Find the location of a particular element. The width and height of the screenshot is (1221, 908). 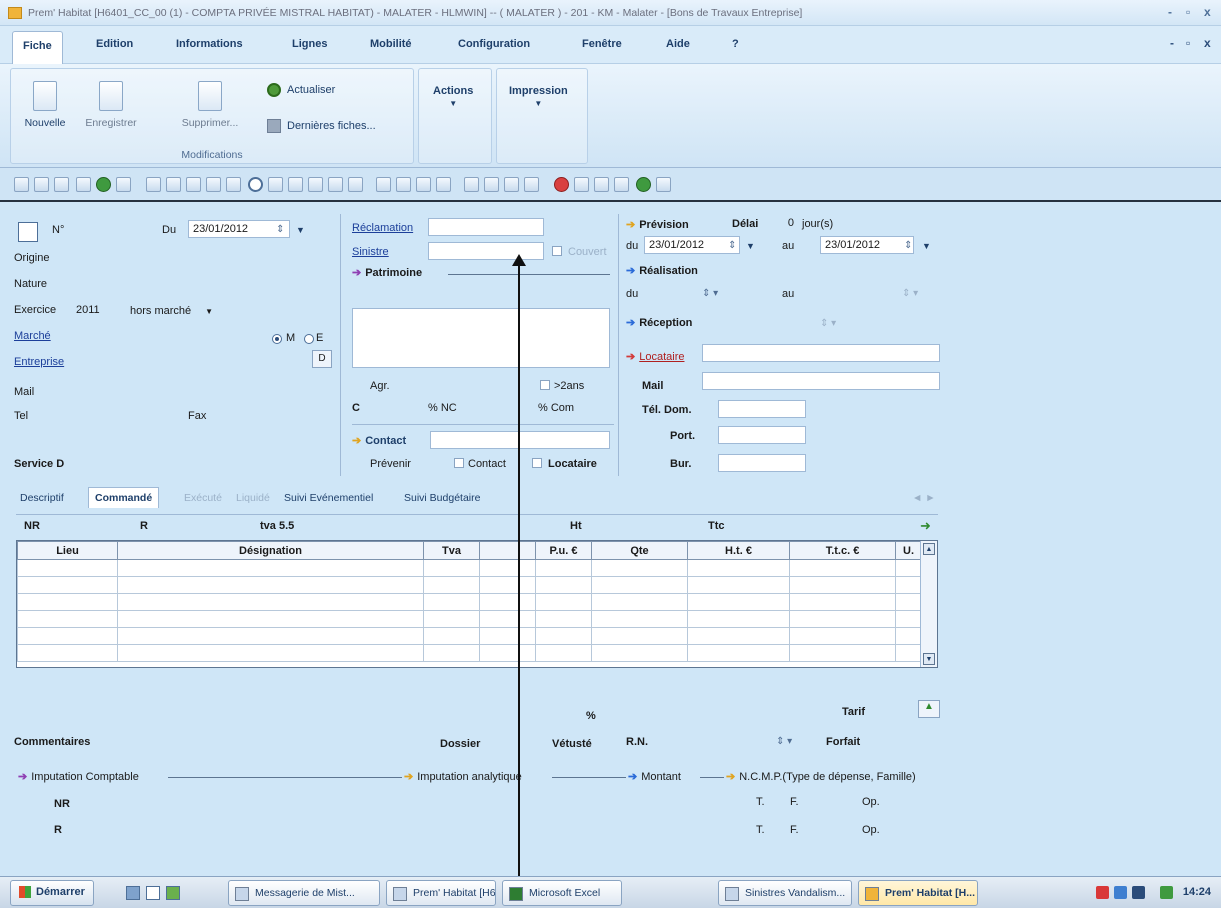

real-du-spinner: ⇕ ▾ is located at coordinates (710, 293).